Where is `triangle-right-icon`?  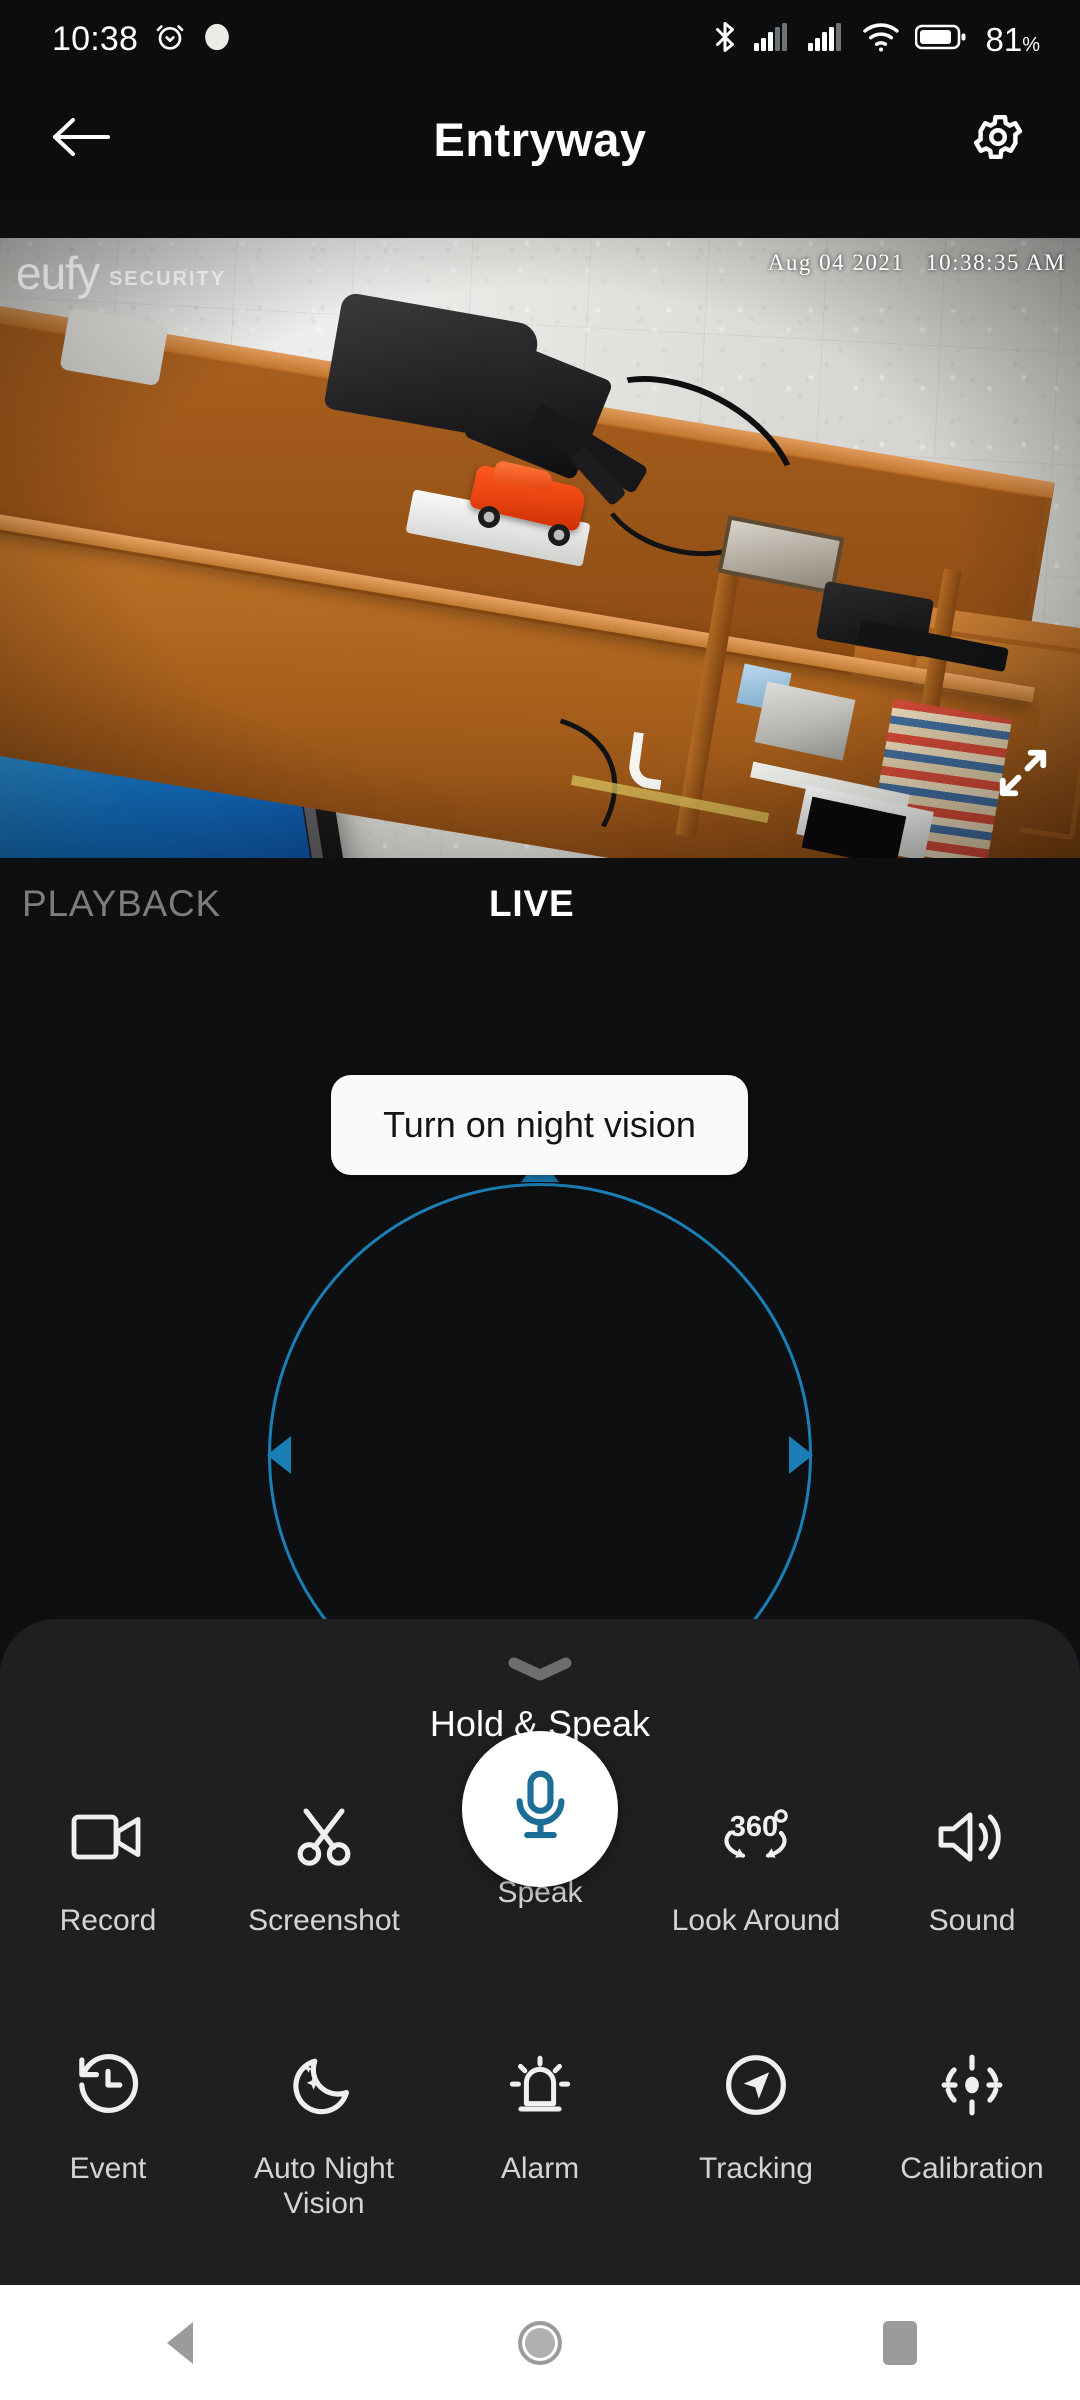 triangle-right-icon is located at coordinates (801, 1455).